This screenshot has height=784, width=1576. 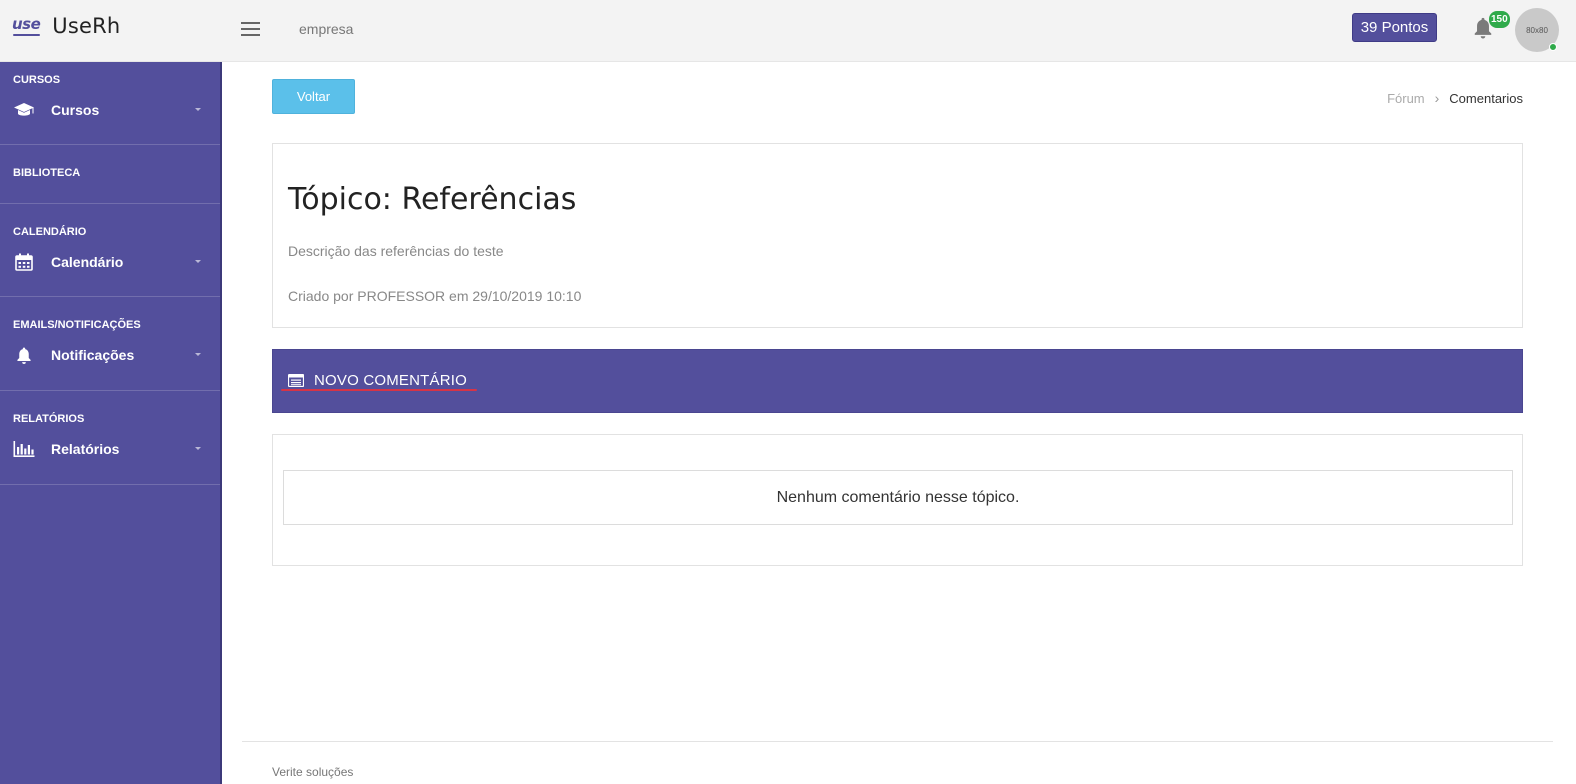 I want to click on sidebar-item-label: Notificações, so click(x=93, y=355).